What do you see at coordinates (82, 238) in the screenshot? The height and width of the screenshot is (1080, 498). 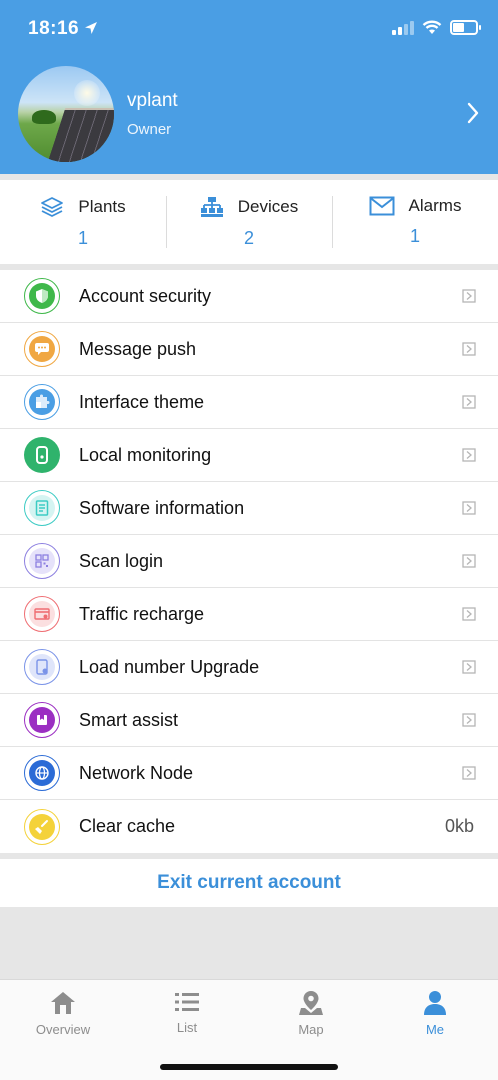 I see `stat-plants-count: 1` at bounding box center [82, 238].